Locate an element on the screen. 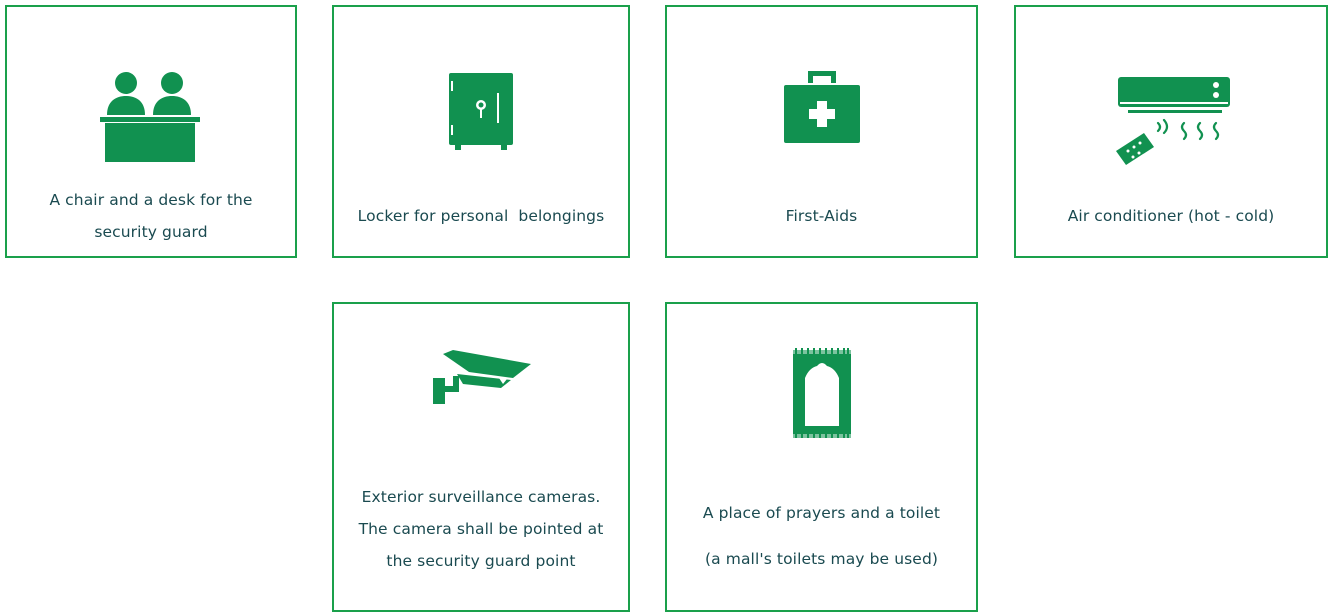  first-aid-kit-icon is located at coordinates (821, 107).